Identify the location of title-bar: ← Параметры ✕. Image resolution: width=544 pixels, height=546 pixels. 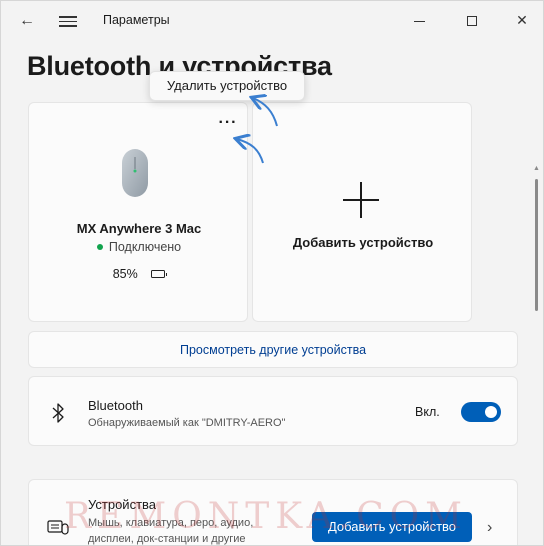
(272, 21).